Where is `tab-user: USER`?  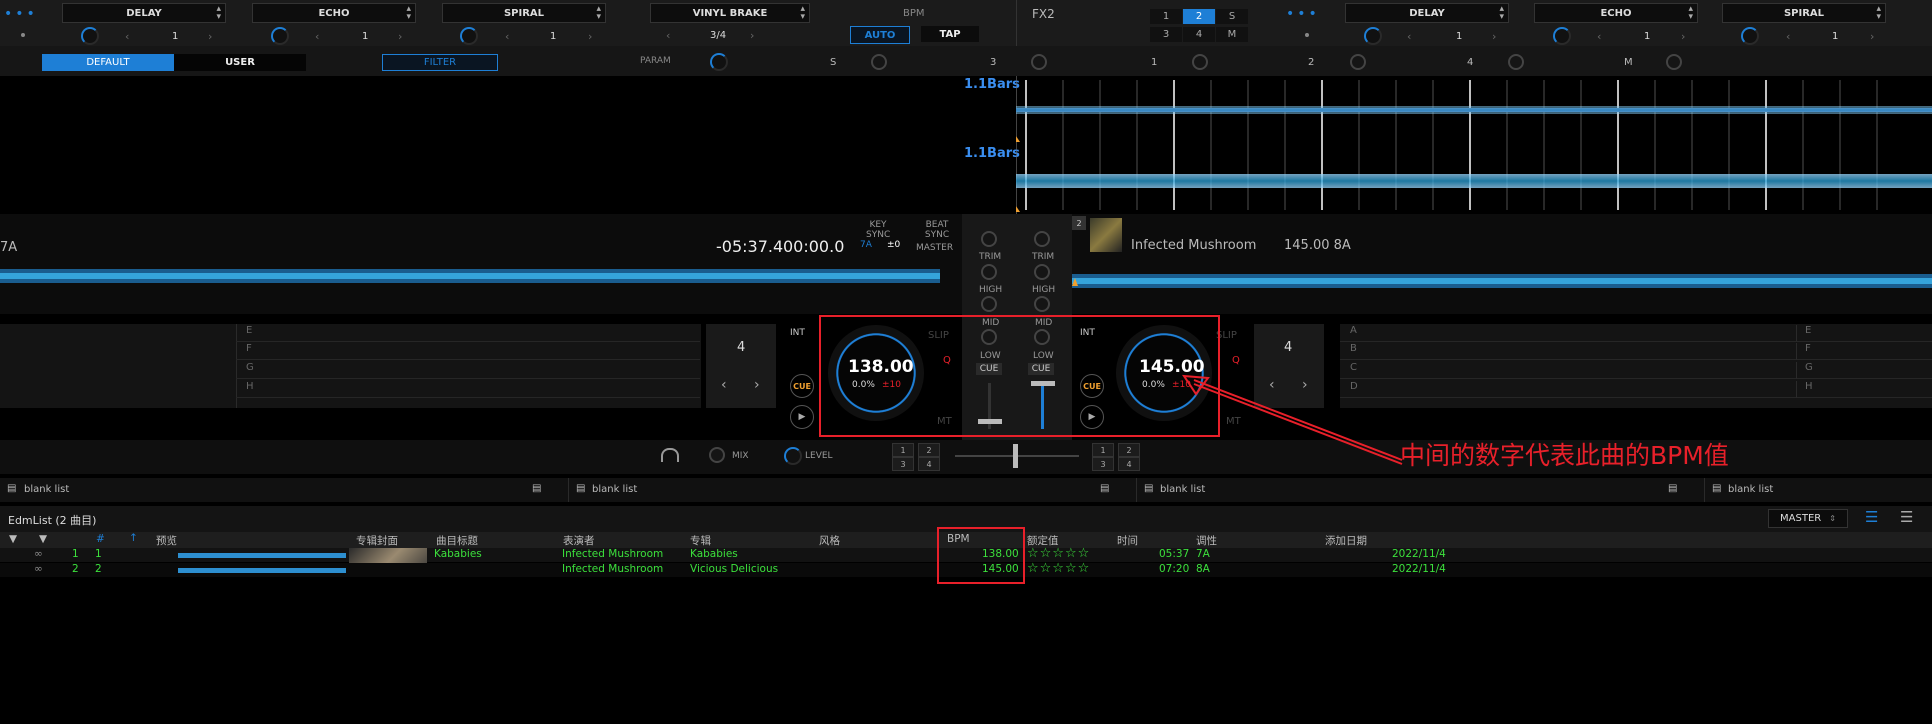 tab-user: USER is located at coordinates (240, 62).